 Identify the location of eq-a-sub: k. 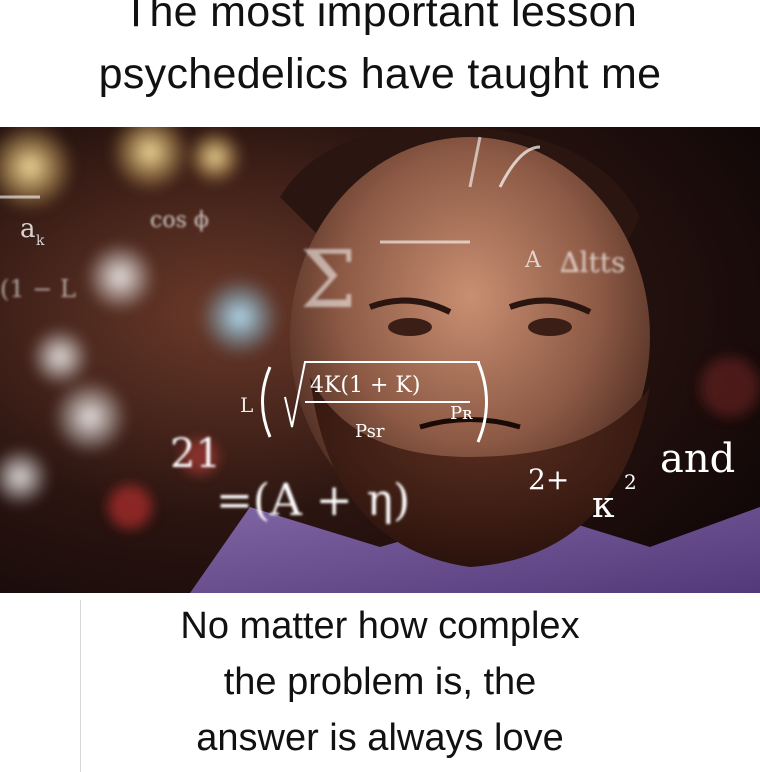
(40, 241).